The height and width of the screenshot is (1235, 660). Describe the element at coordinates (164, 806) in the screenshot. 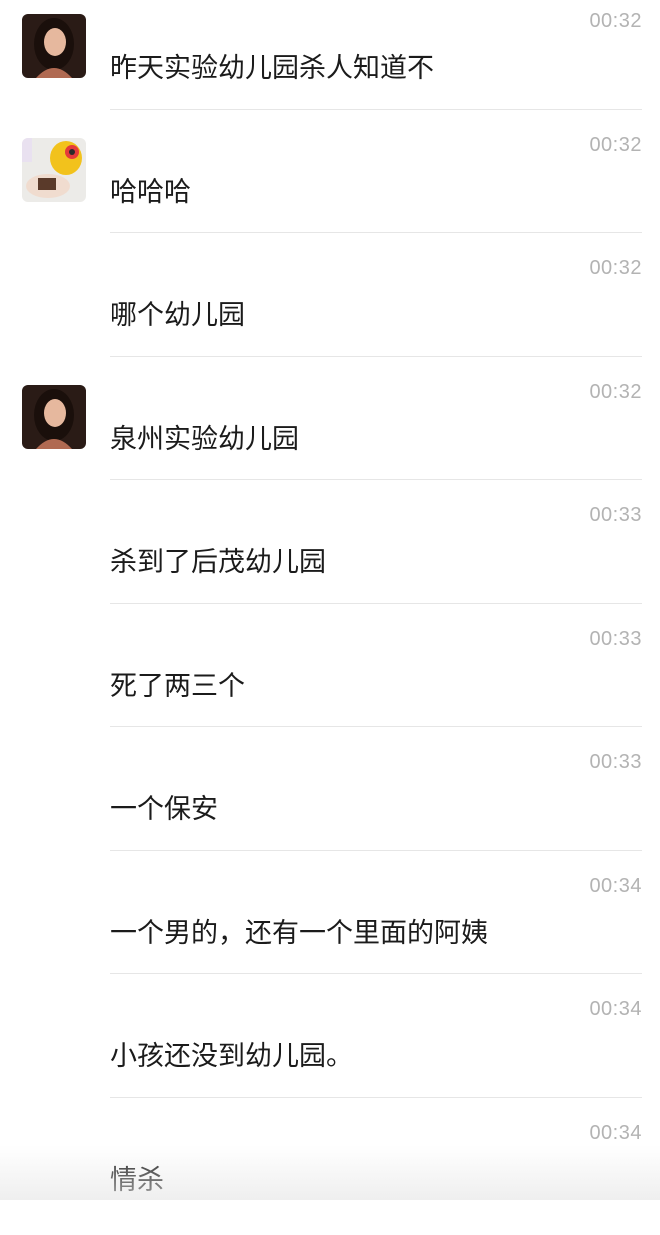

I see `message-text: 一个保安` at that location.